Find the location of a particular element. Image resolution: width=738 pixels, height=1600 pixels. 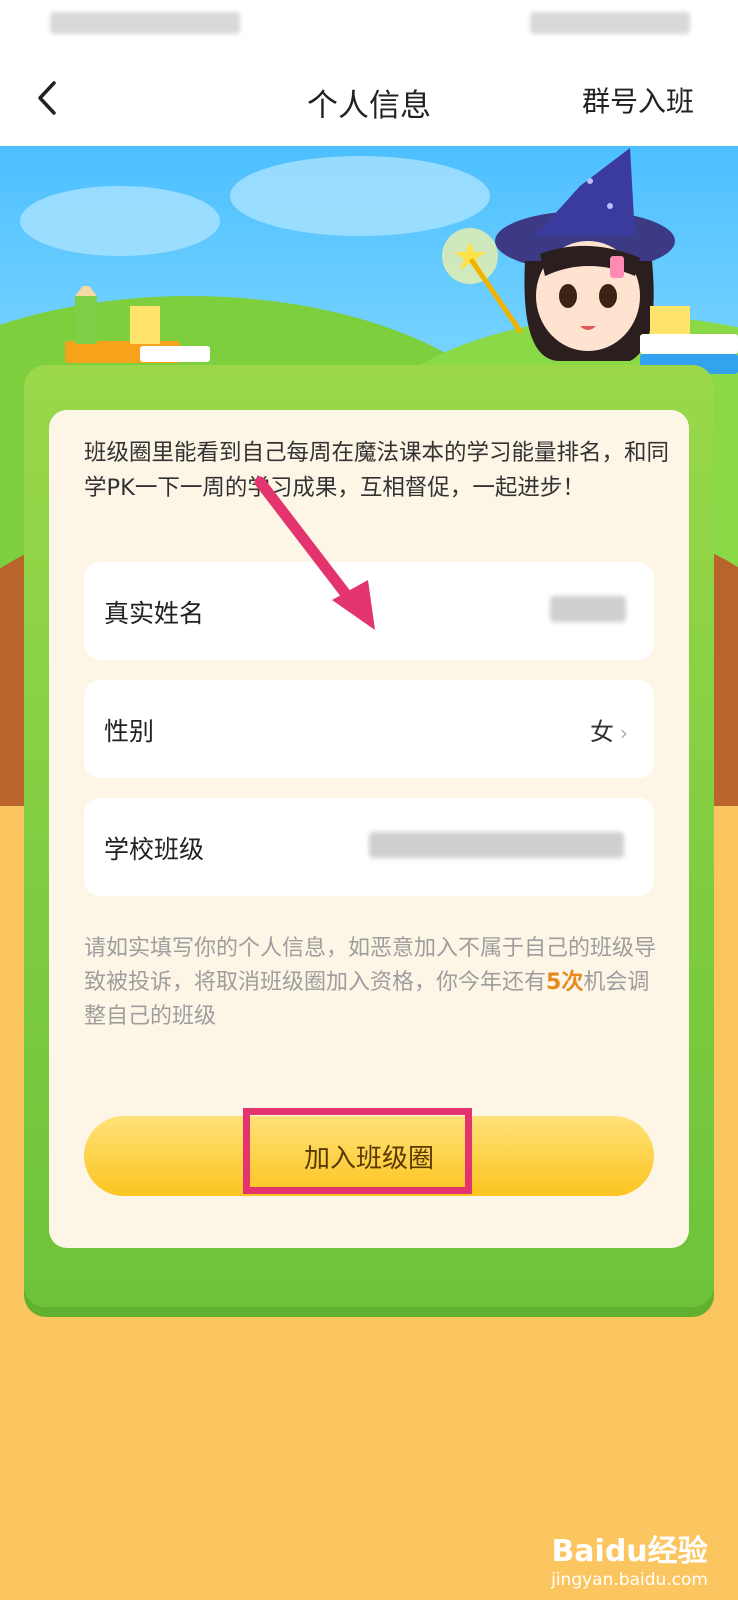

field-school-class: 学校班级 is located at coordinates (369, 847).